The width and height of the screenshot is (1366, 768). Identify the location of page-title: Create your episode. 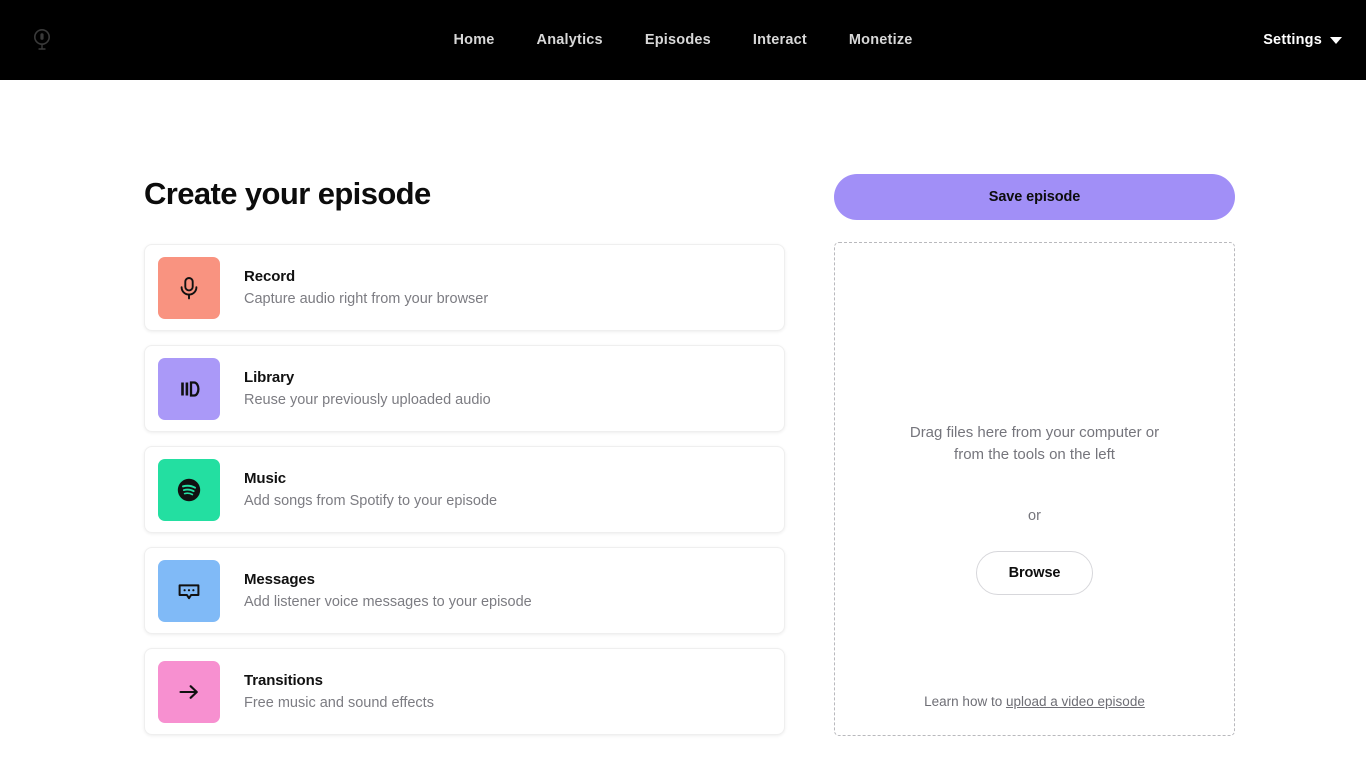
(287, 193).